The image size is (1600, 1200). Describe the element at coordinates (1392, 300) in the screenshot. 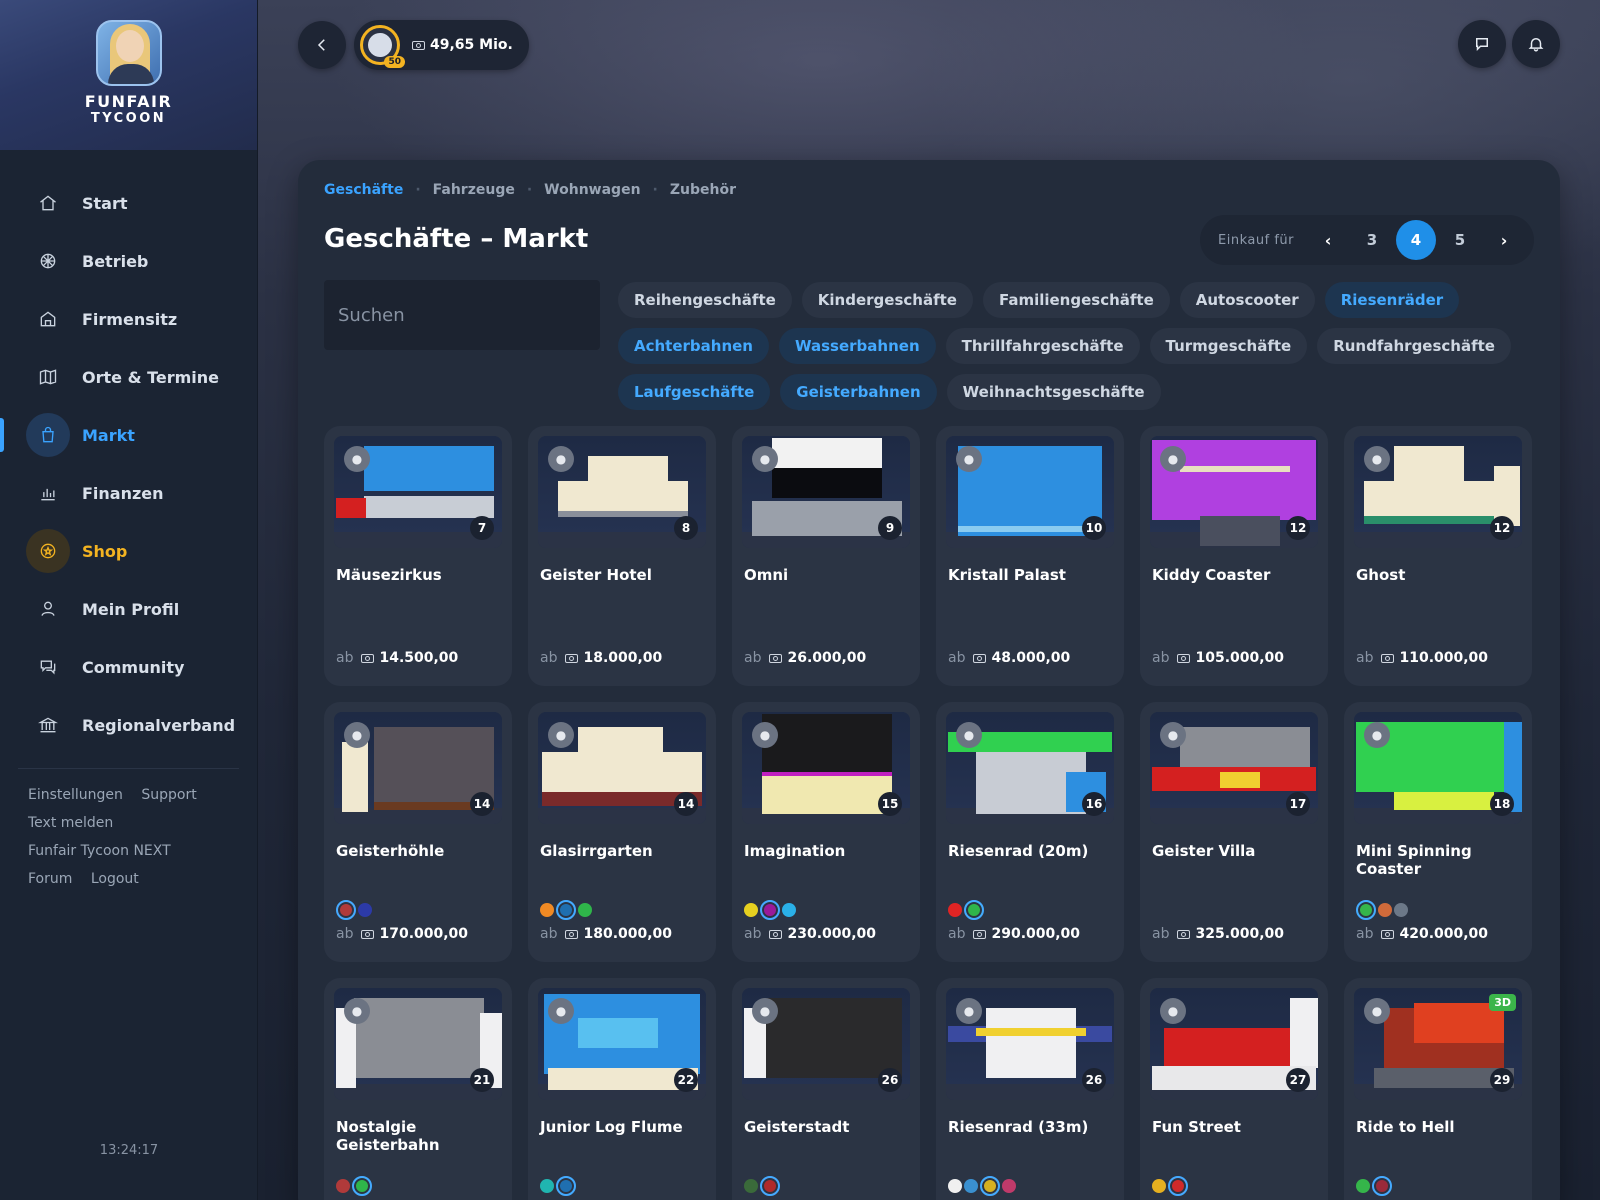

I see `filter-chip: Riesenräder` at that location.